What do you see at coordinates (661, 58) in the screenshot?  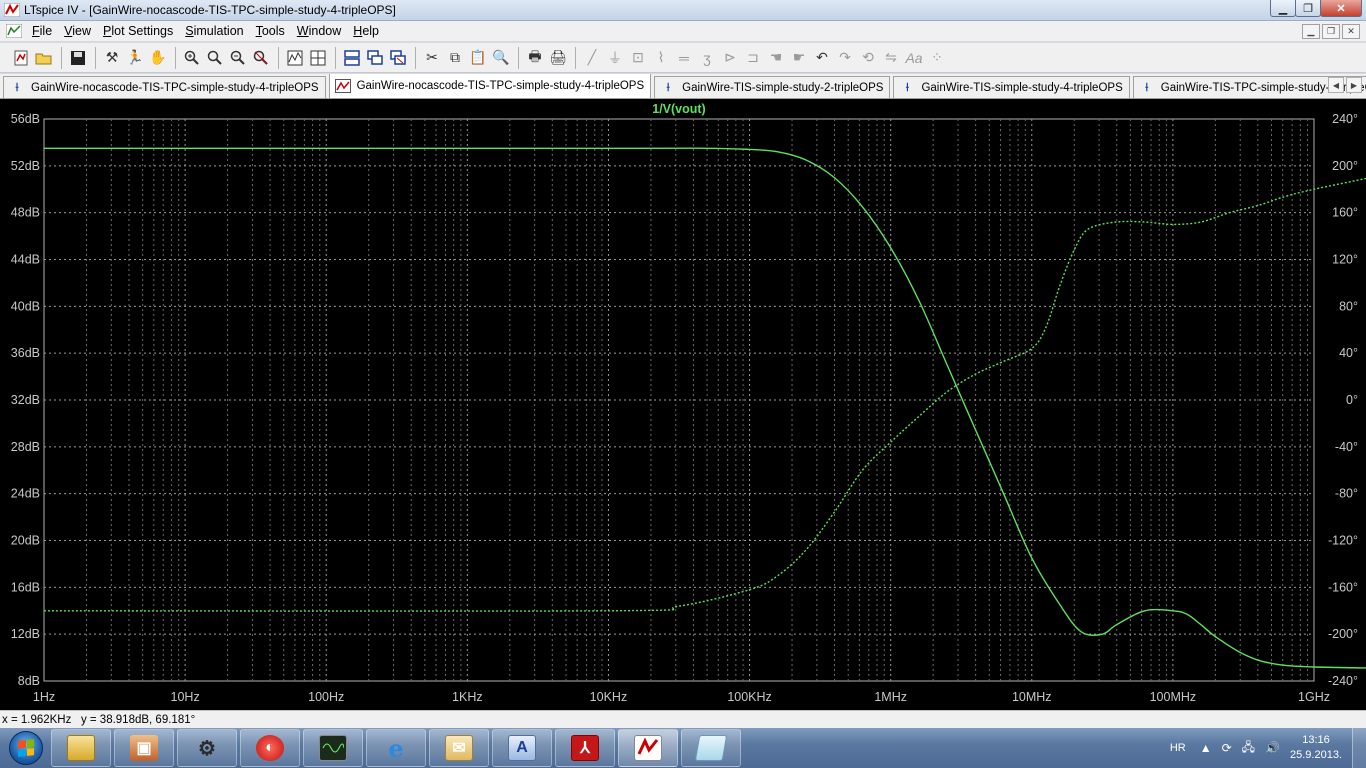 I see `resistor-icon: ⌇` at bounding box center [661, 58].